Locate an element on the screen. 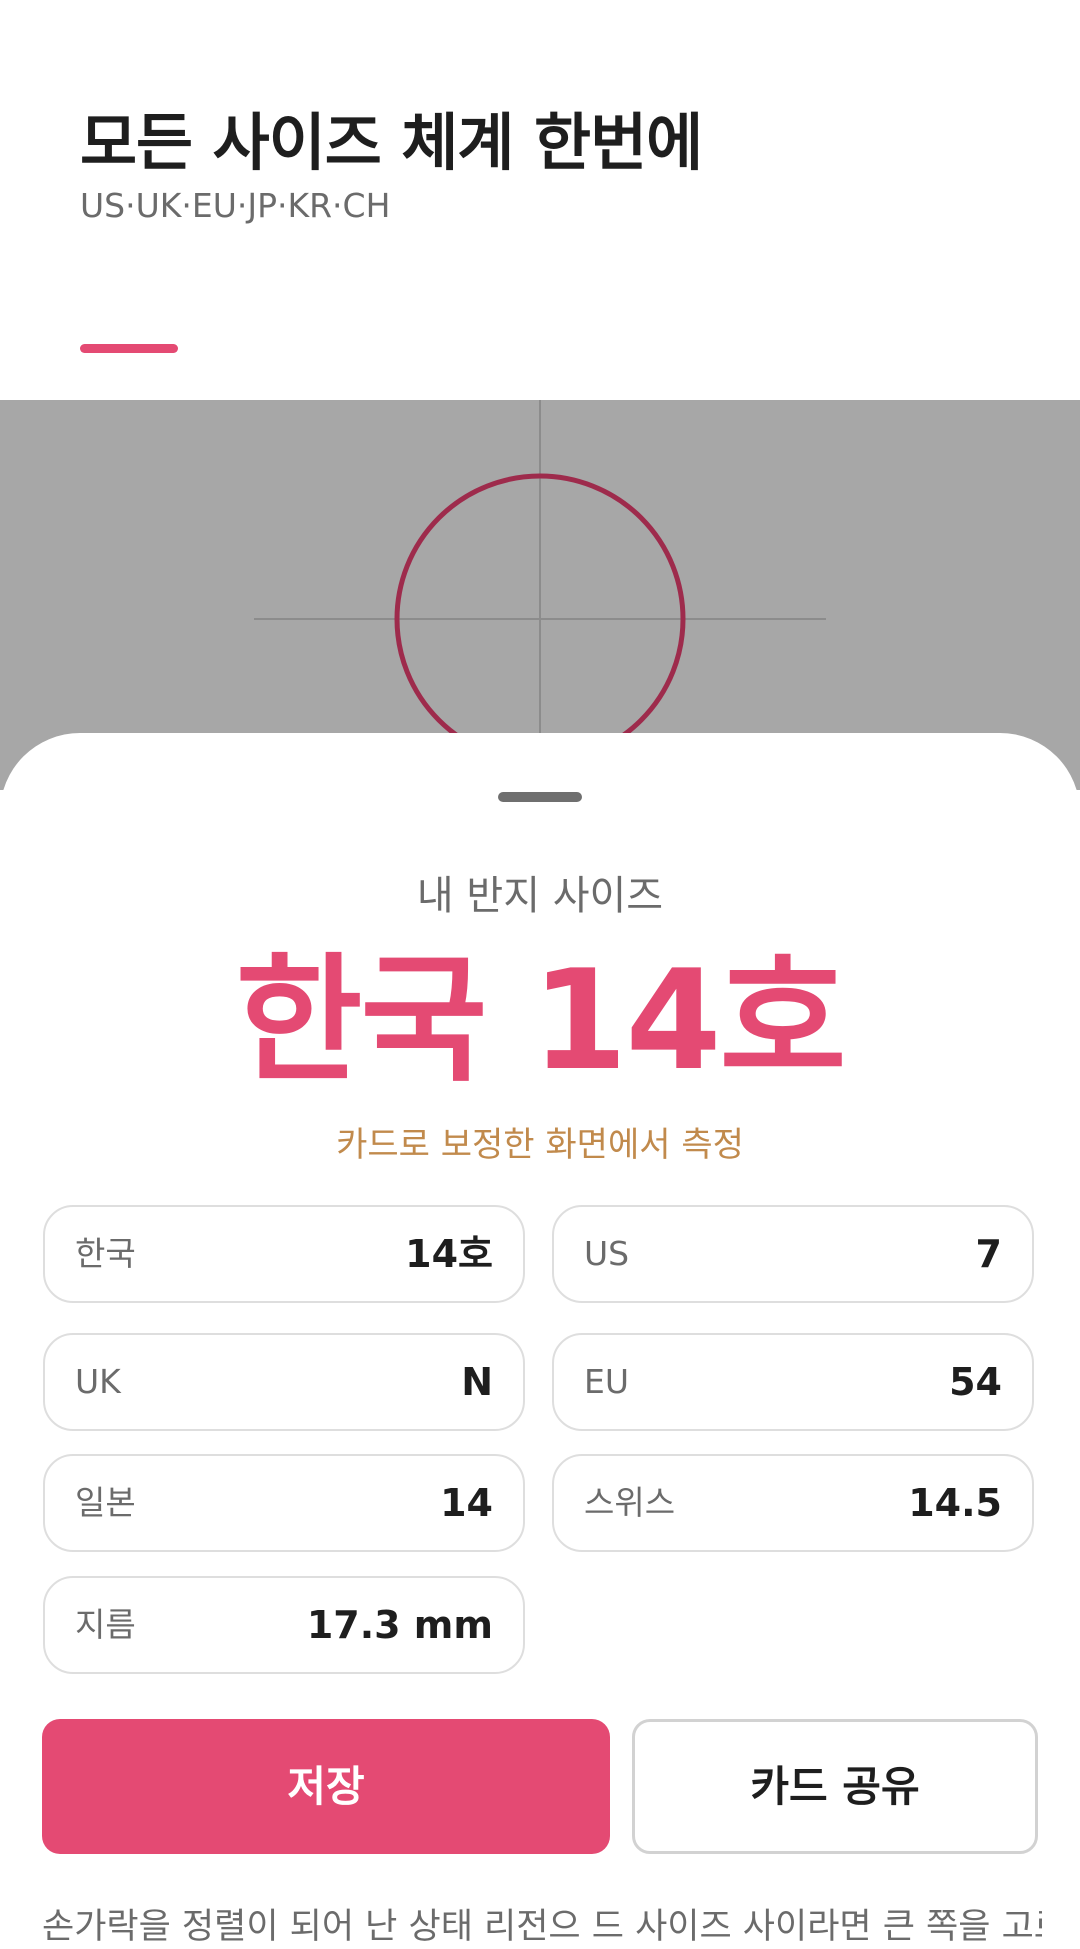  size-cell-label: 지름 is located at coordinates (105, 1624).